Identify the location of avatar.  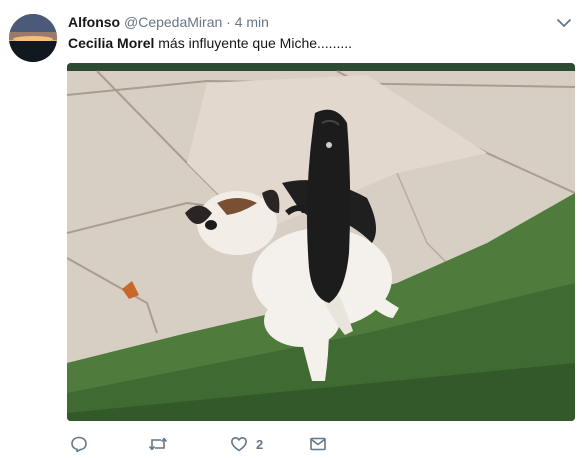
(33, 38).